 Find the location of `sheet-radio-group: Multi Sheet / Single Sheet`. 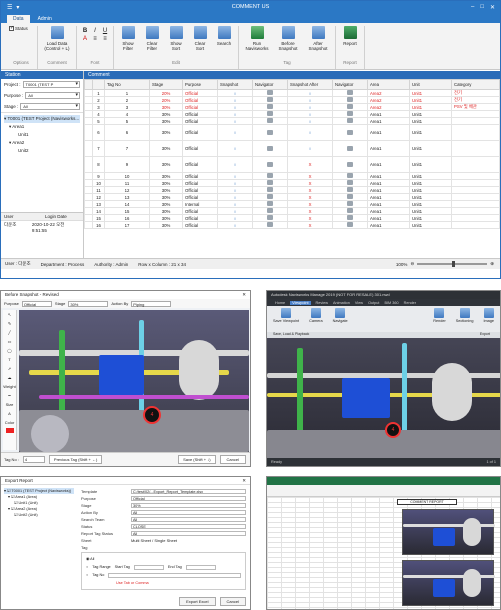

sheet-radio-group: Multi Sheet / Single Sheet is located at coordinates (154, 540).